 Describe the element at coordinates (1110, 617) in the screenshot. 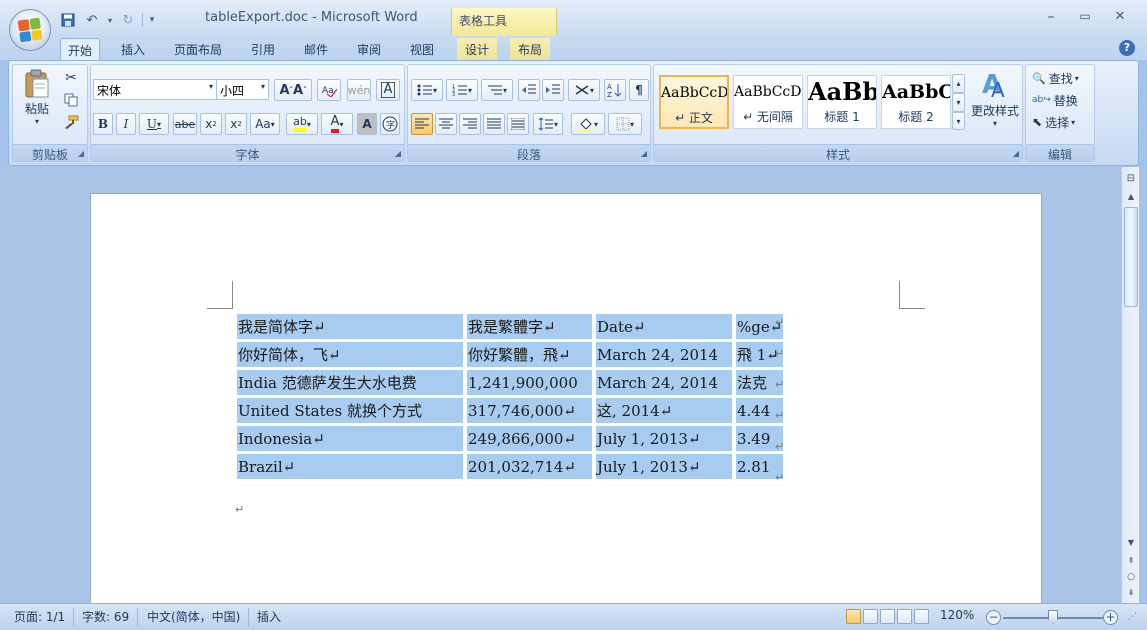

I see `zoom-in-button: +` at that location.